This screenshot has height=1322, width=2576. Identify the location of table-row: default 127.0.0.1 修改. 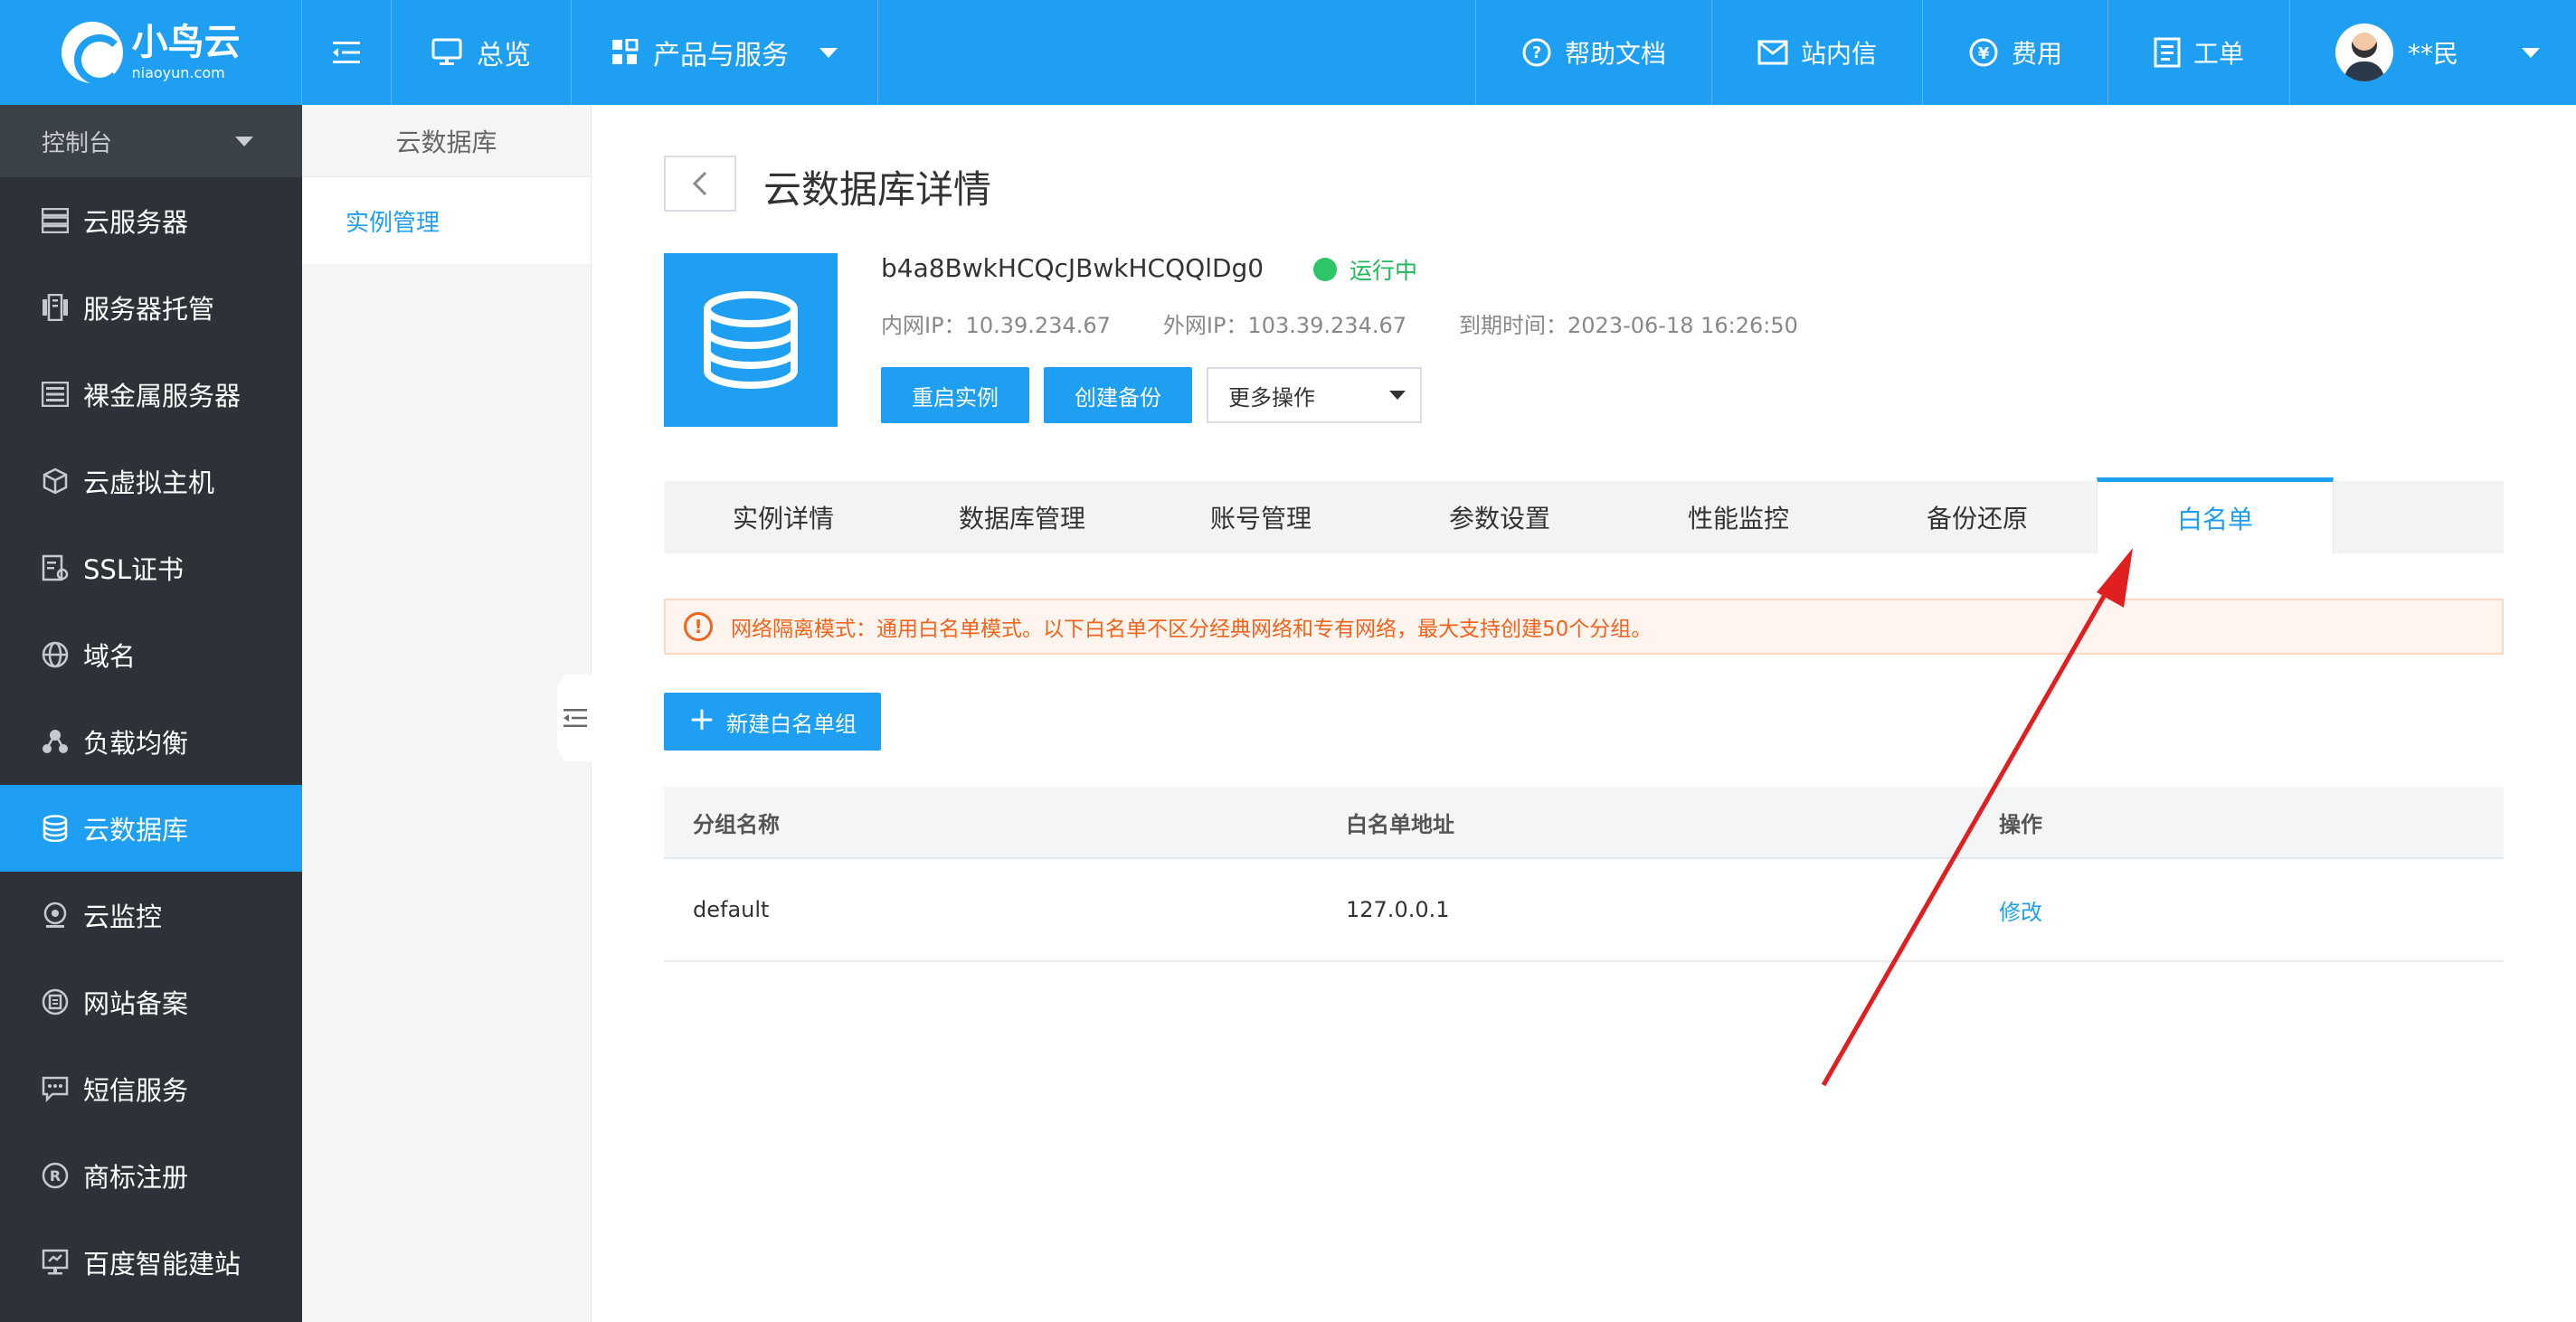
(1584, 910).